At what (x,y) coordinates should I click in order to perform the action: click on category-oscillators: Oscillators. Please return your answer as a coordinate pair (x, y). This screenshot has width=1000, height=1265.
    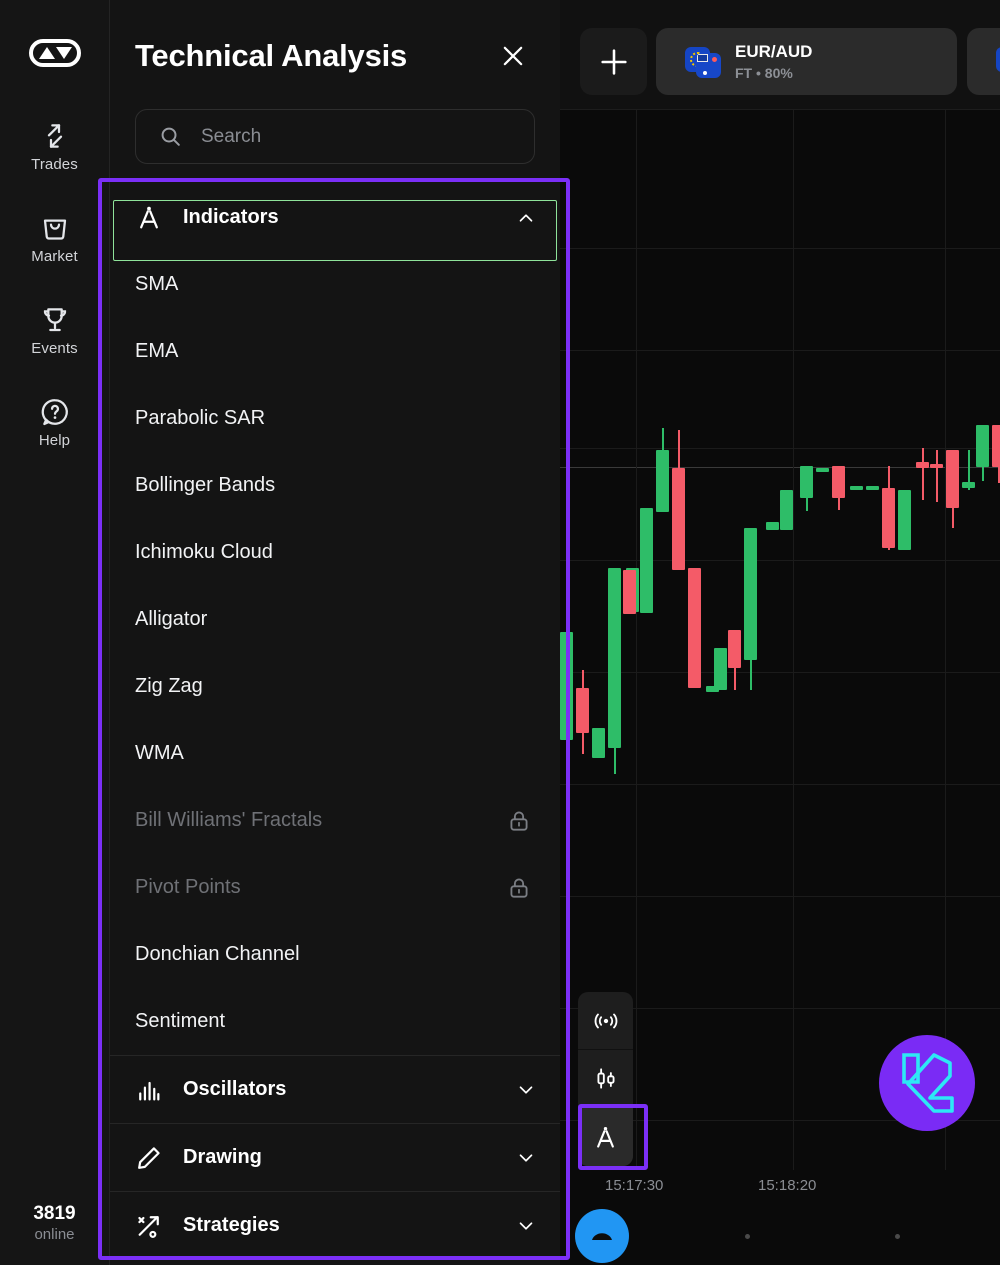
    Looking at the image, I should click on (335, 1089).